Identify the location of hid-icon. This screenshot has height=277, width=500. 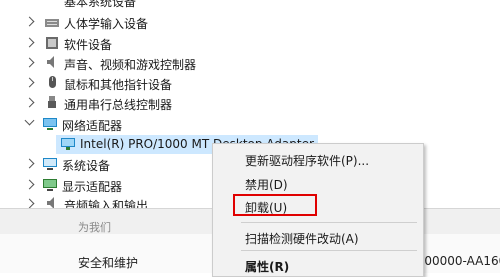
(52, 23).